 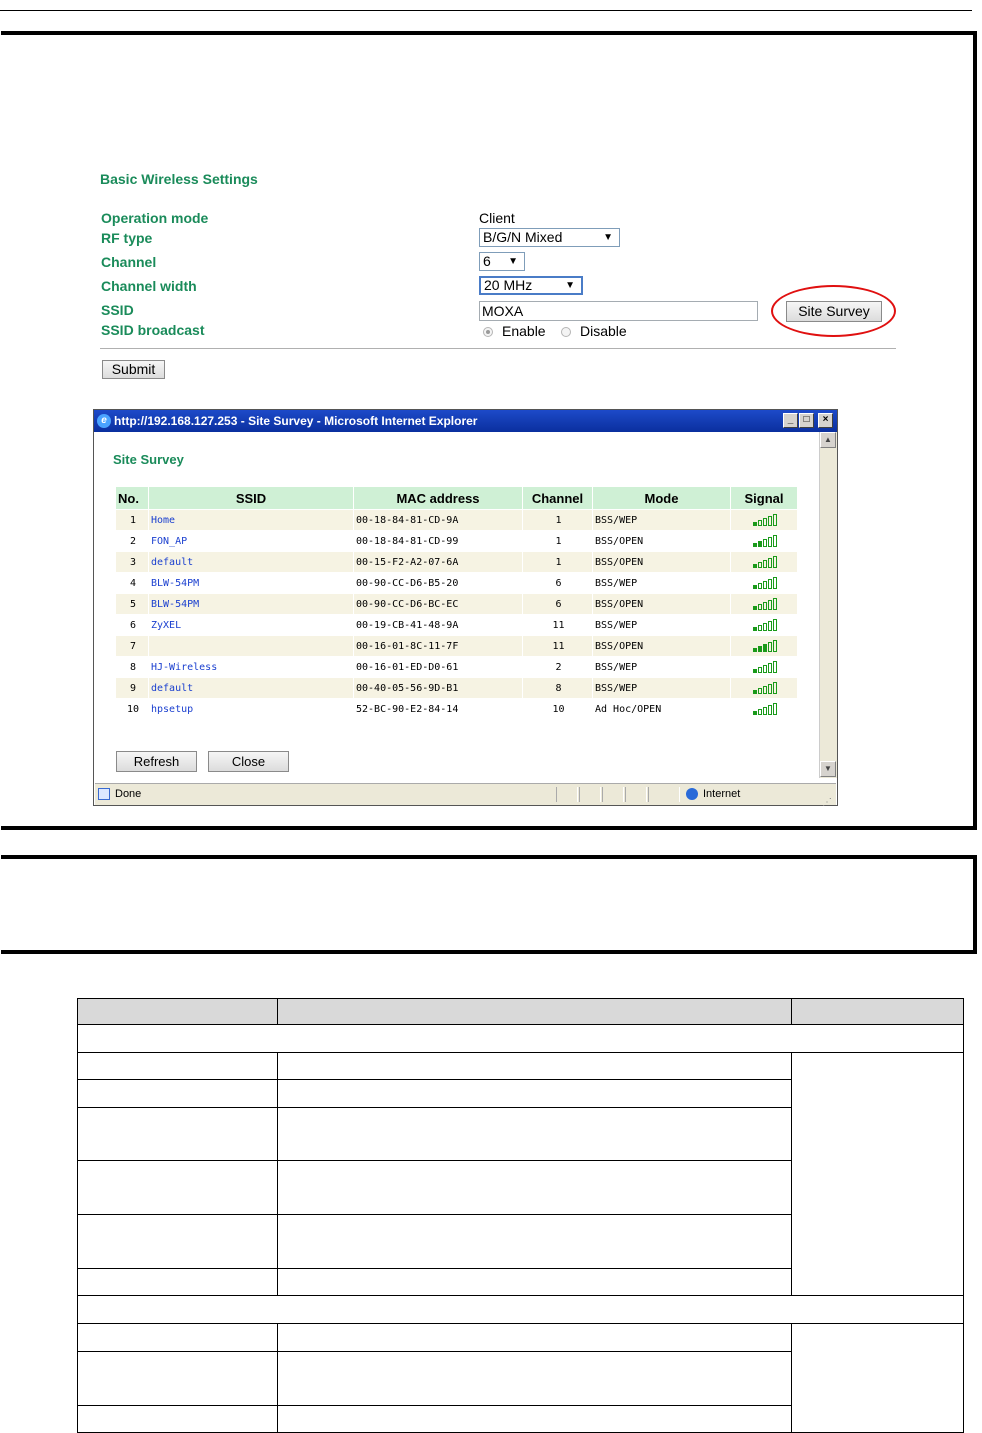 What do you see at coordinates (502, 261) in the screenshot?
I see `channel-select: 6 ▼` at bounding box center [502, 261].